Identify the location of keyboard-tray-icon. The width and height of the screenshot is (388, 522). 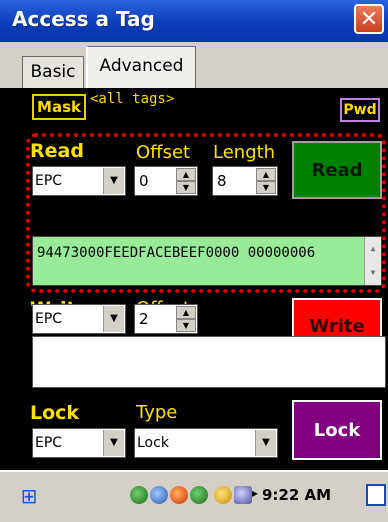
(243, 495).